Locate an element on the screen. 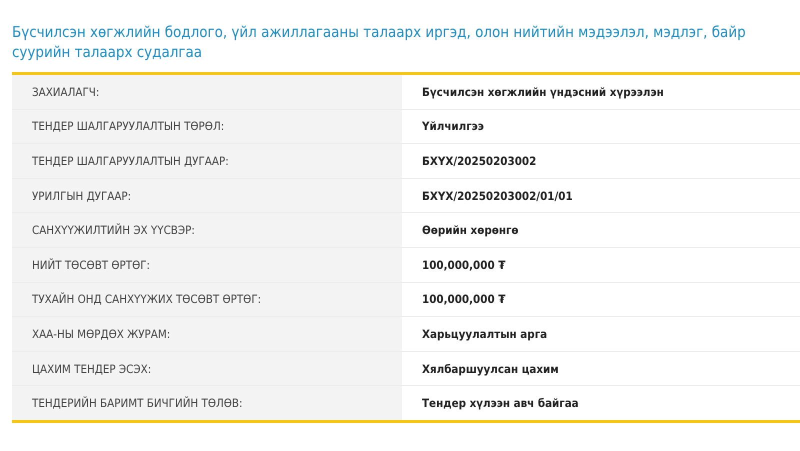 This screenshot has width=800, height=451. field-label: ЗАХИАЛАГЧ: is located at coordinates (207, 92).